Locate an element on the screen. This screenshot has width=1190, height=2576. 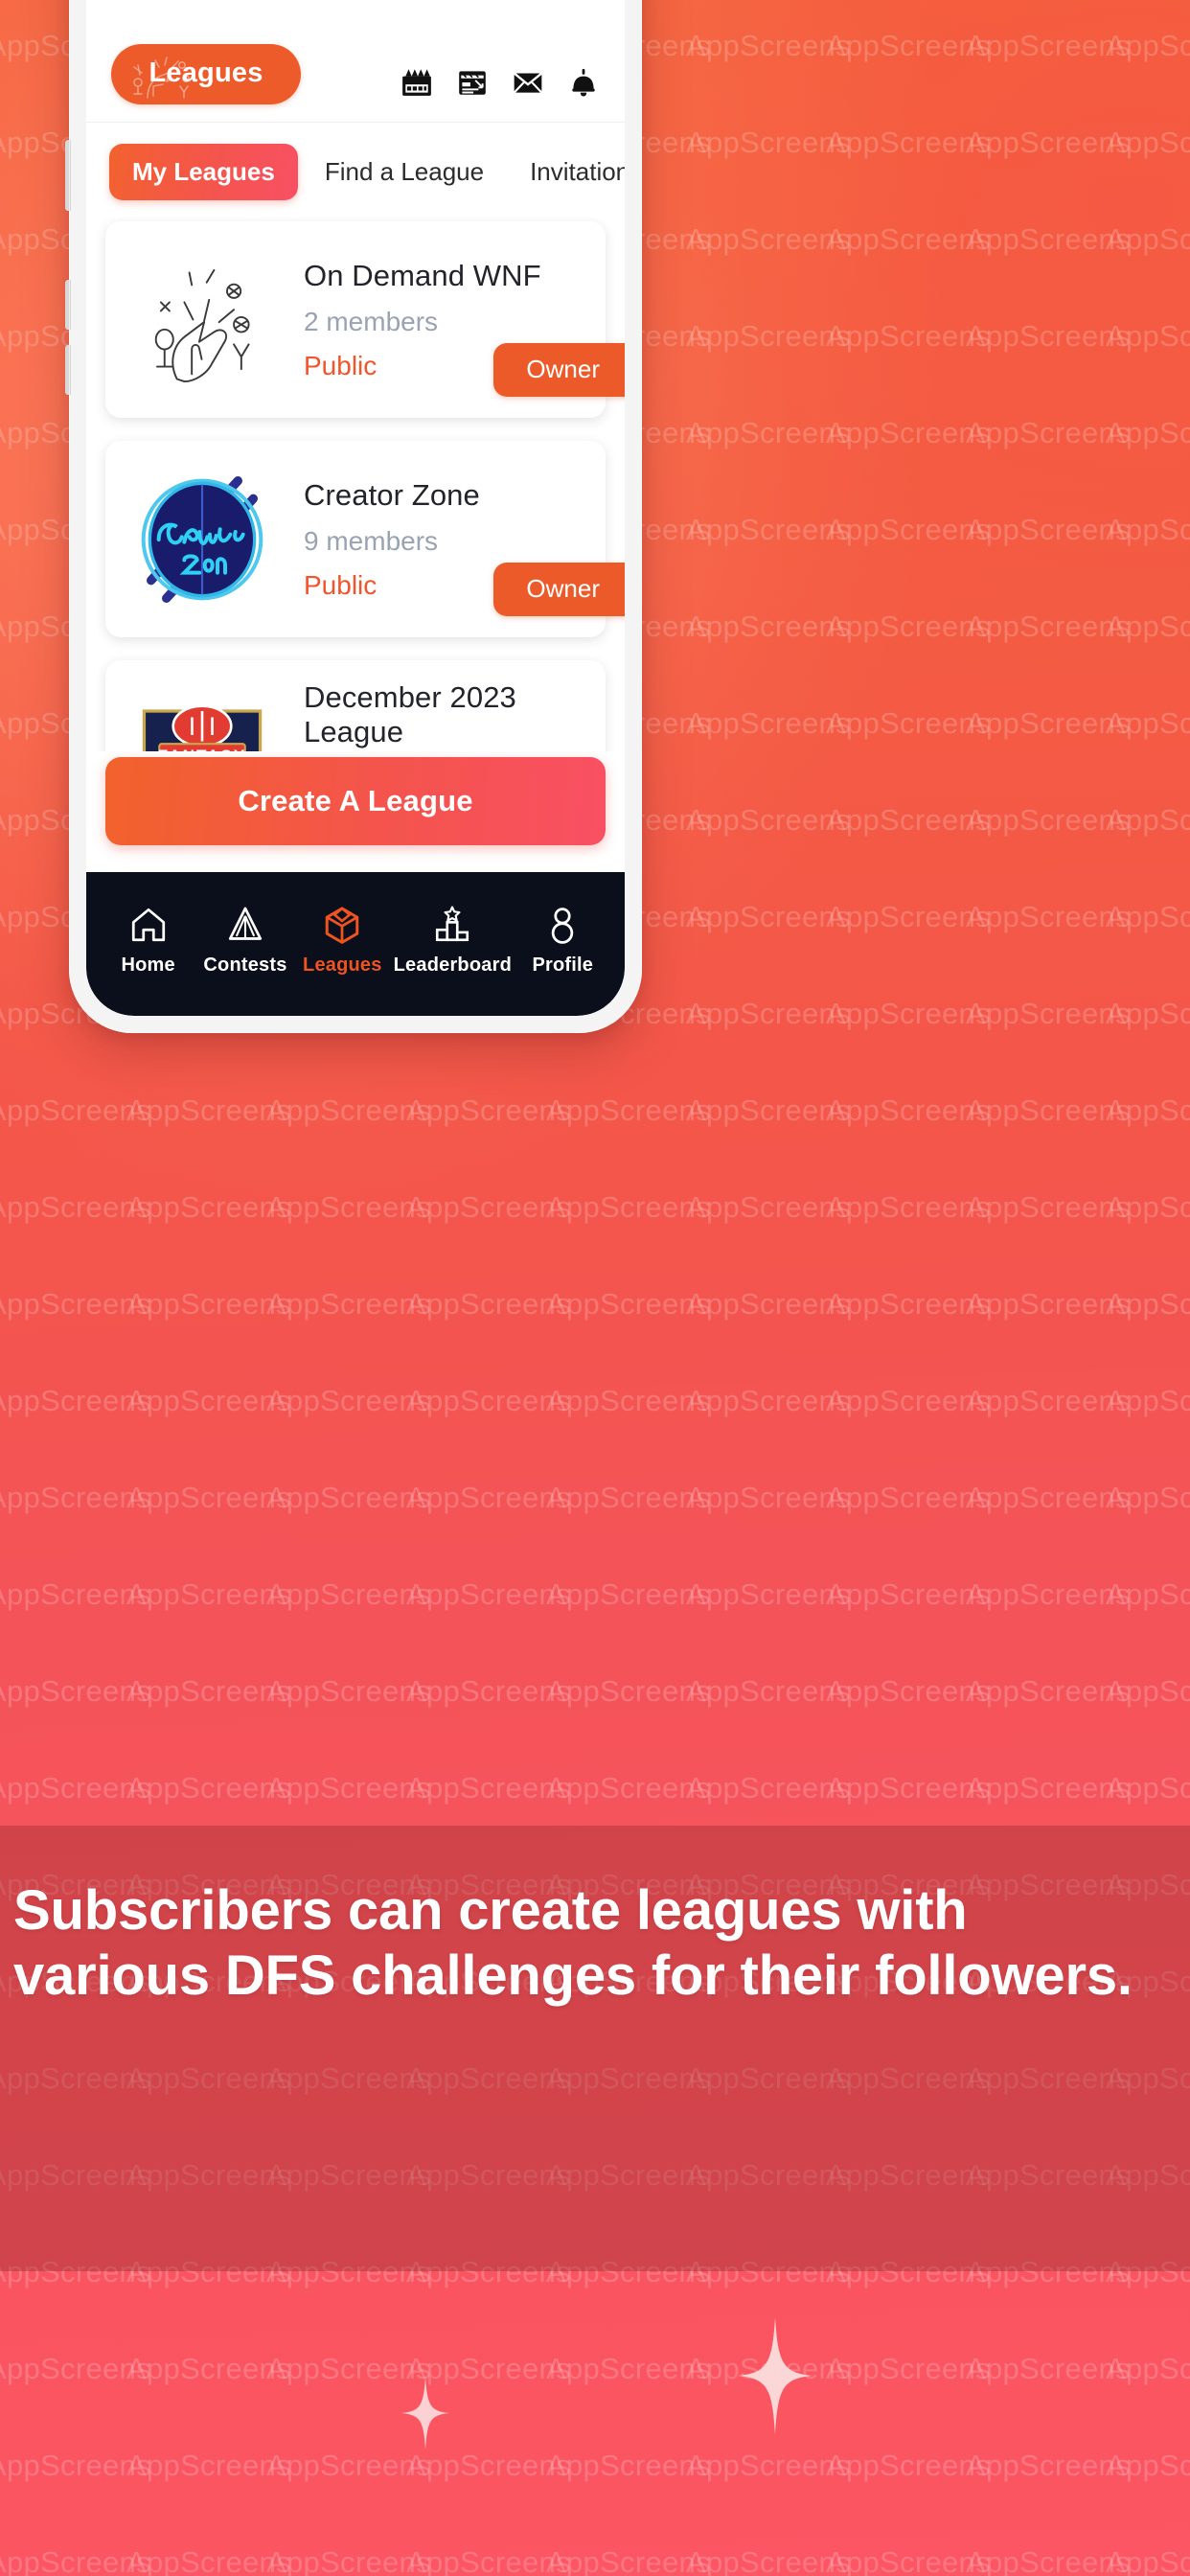
league-member-count: 9 members is located at coordinates (372, 540).